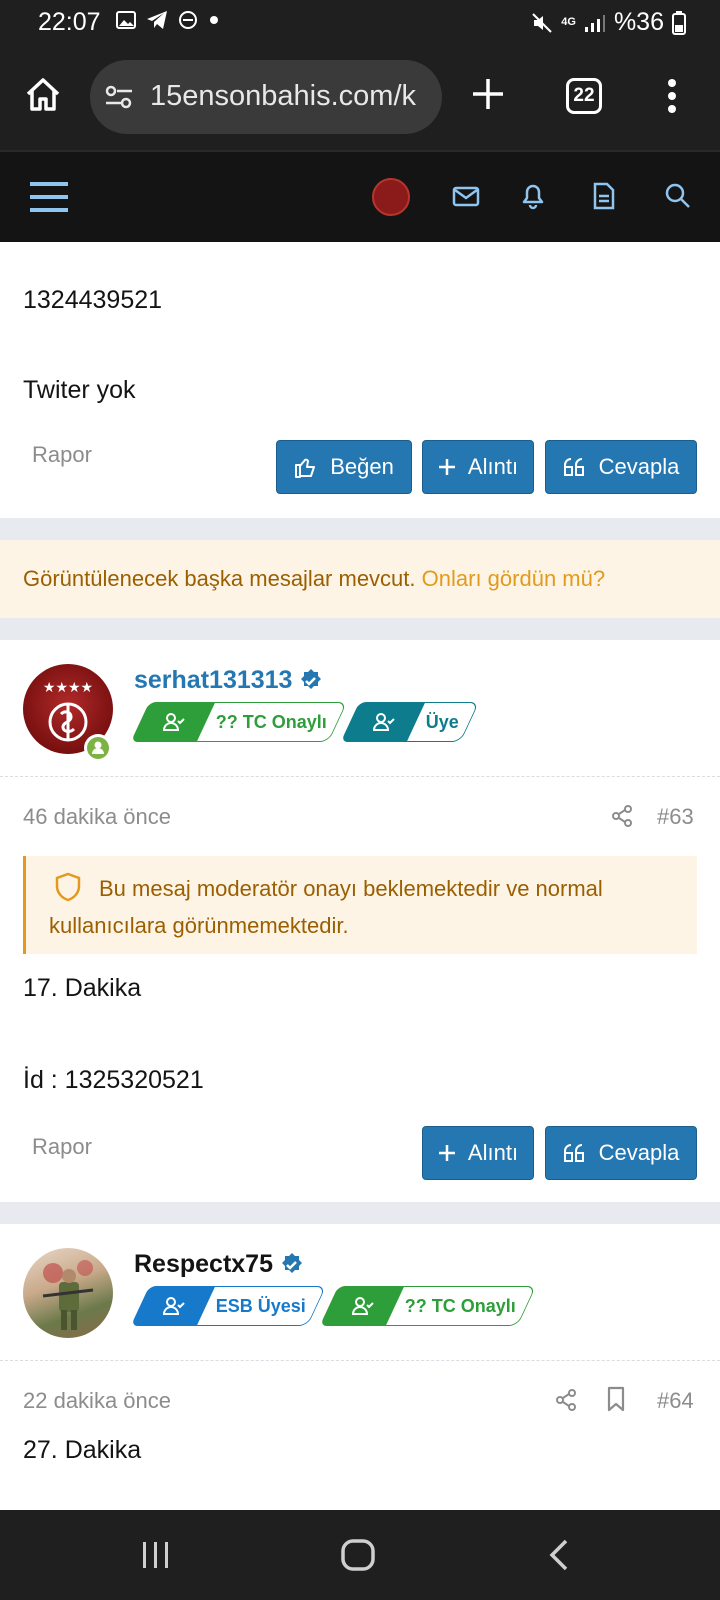  Describe the element at coordinates (533, 196) in the screenshot. I see `bell-icon` at that location.